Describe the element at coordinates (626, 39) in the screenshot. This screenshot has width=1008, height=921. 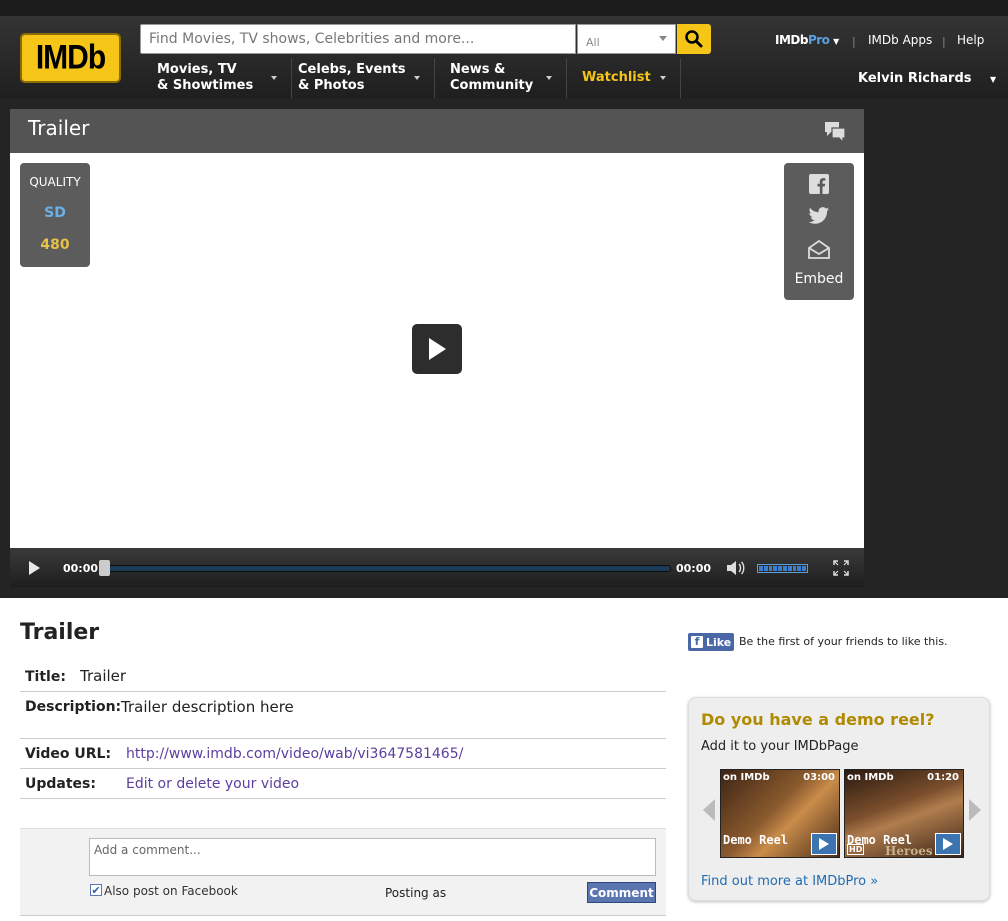
I see `search-category-select: All` at that location.